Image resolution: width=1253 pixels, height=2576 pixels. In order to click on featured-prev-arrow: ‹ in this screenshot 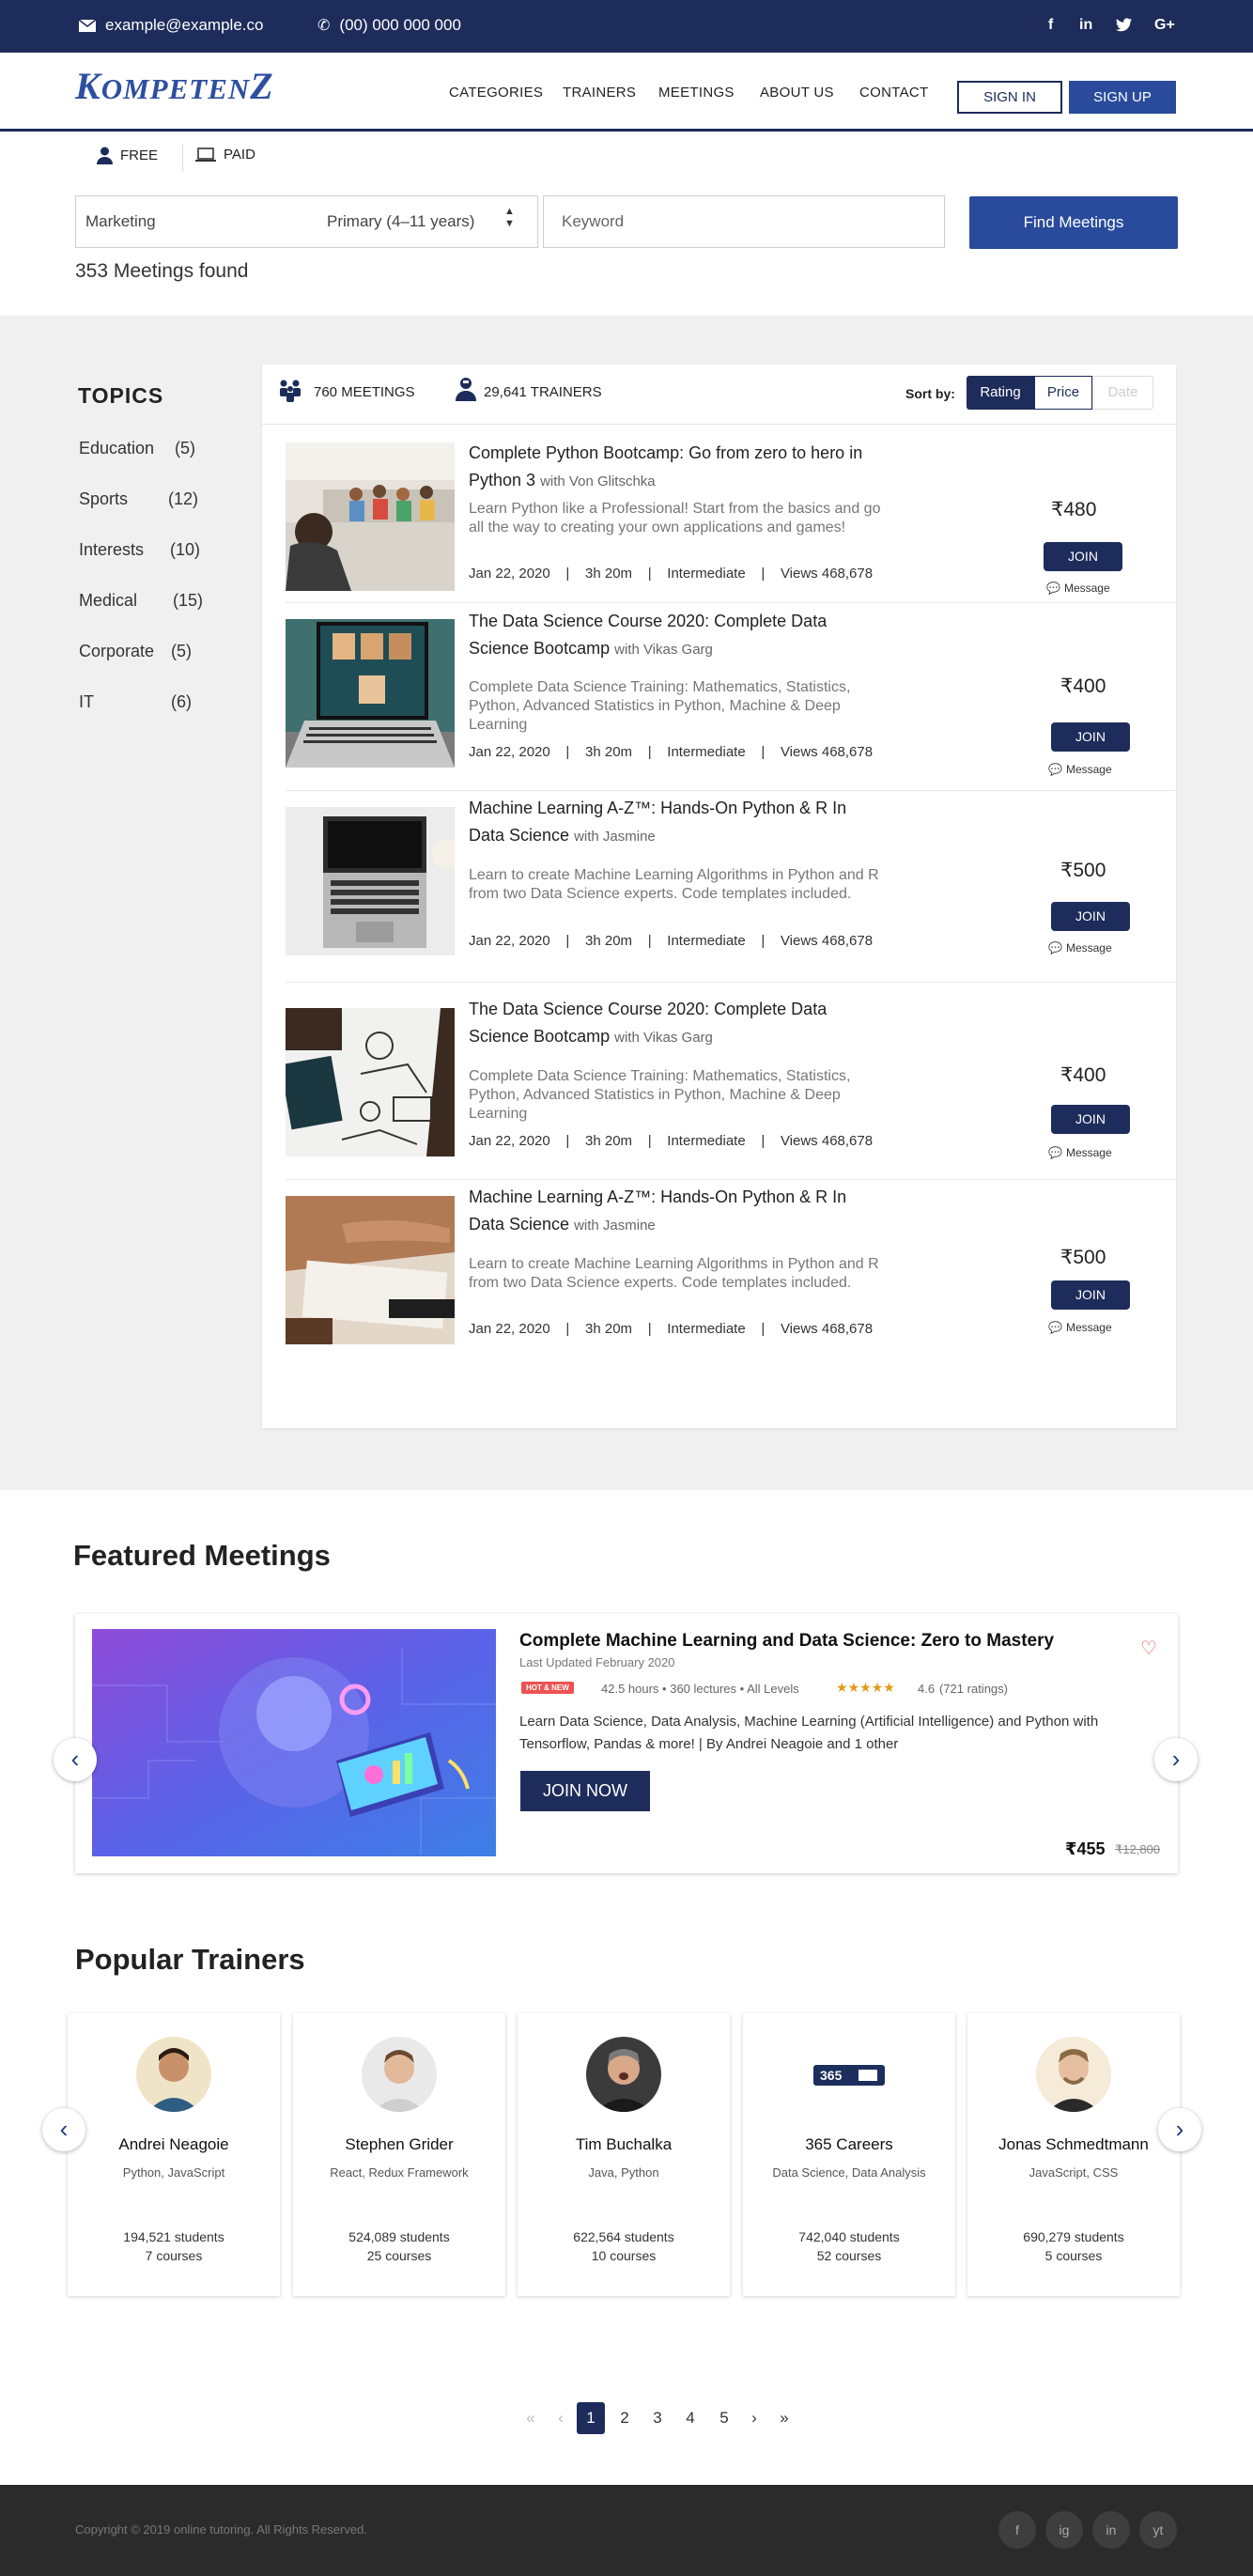, I will do `click(75, 1759)`.